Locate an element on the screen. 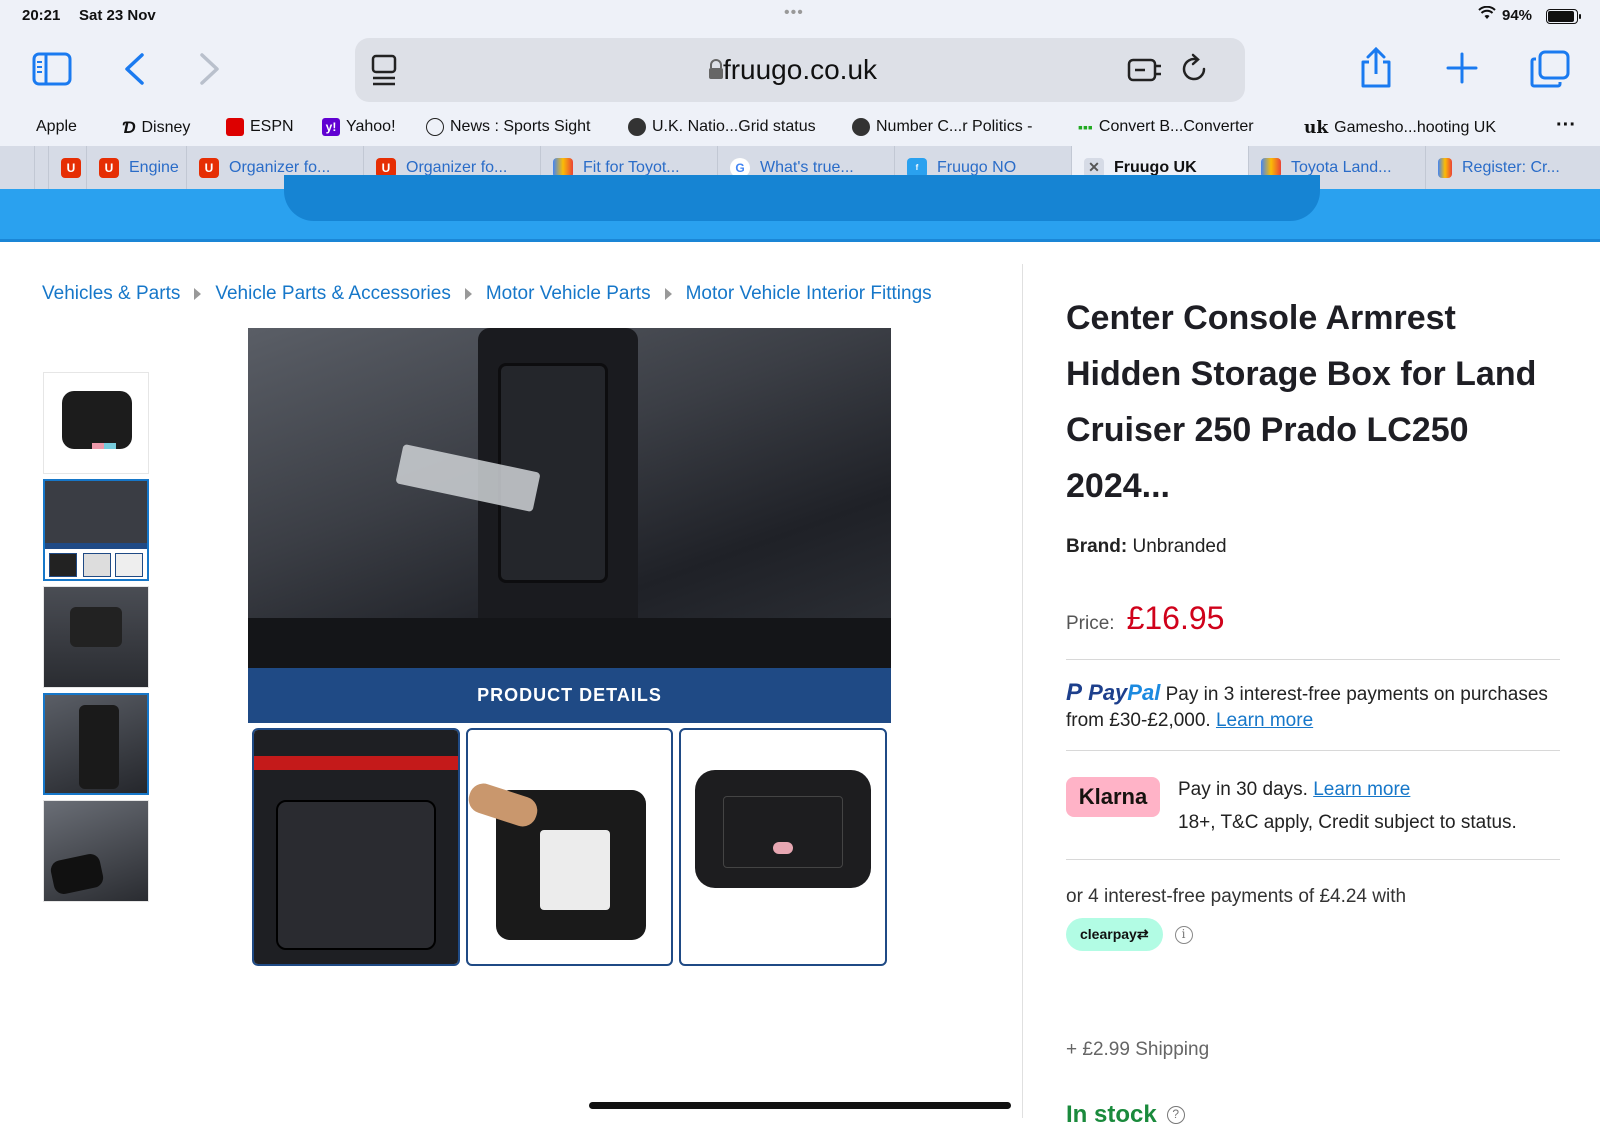  back-icon is located at coordinates (134, 69).